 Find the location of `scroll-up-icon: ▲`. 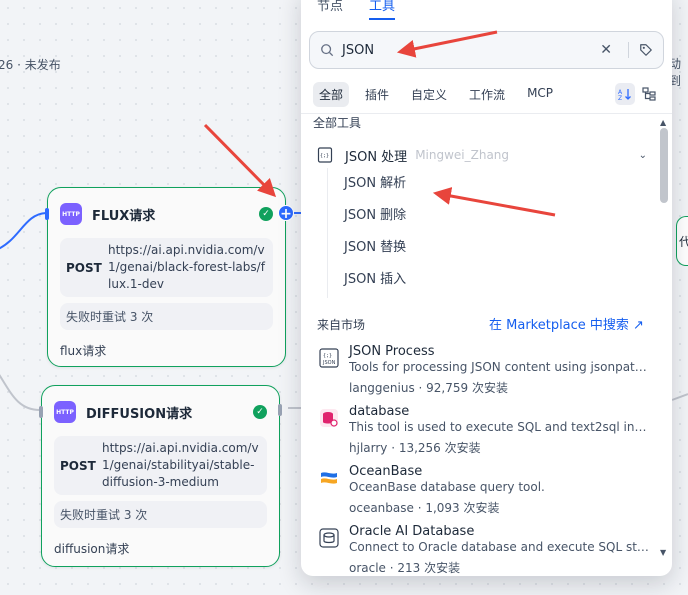

scroll-up-icon: ▲ is located at coordinates (663, 122).